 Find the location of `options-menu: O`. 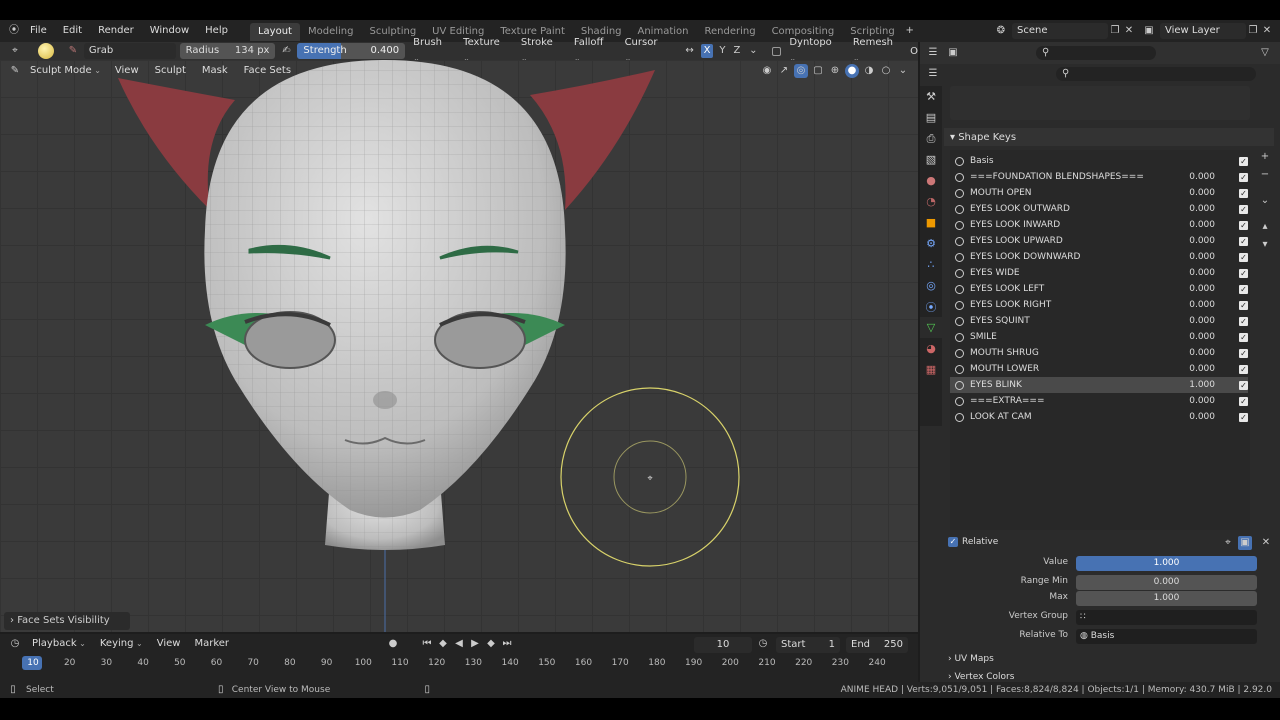

options-menu: O is located at coordinates (914, 51).